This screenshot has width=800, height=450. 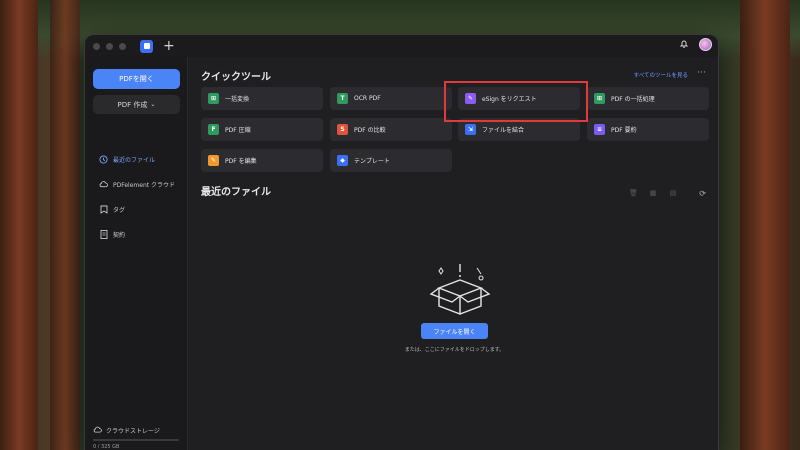 I want to click on tool-compress-pdf: F PDF 圧縮, so click(x=262, y=129).